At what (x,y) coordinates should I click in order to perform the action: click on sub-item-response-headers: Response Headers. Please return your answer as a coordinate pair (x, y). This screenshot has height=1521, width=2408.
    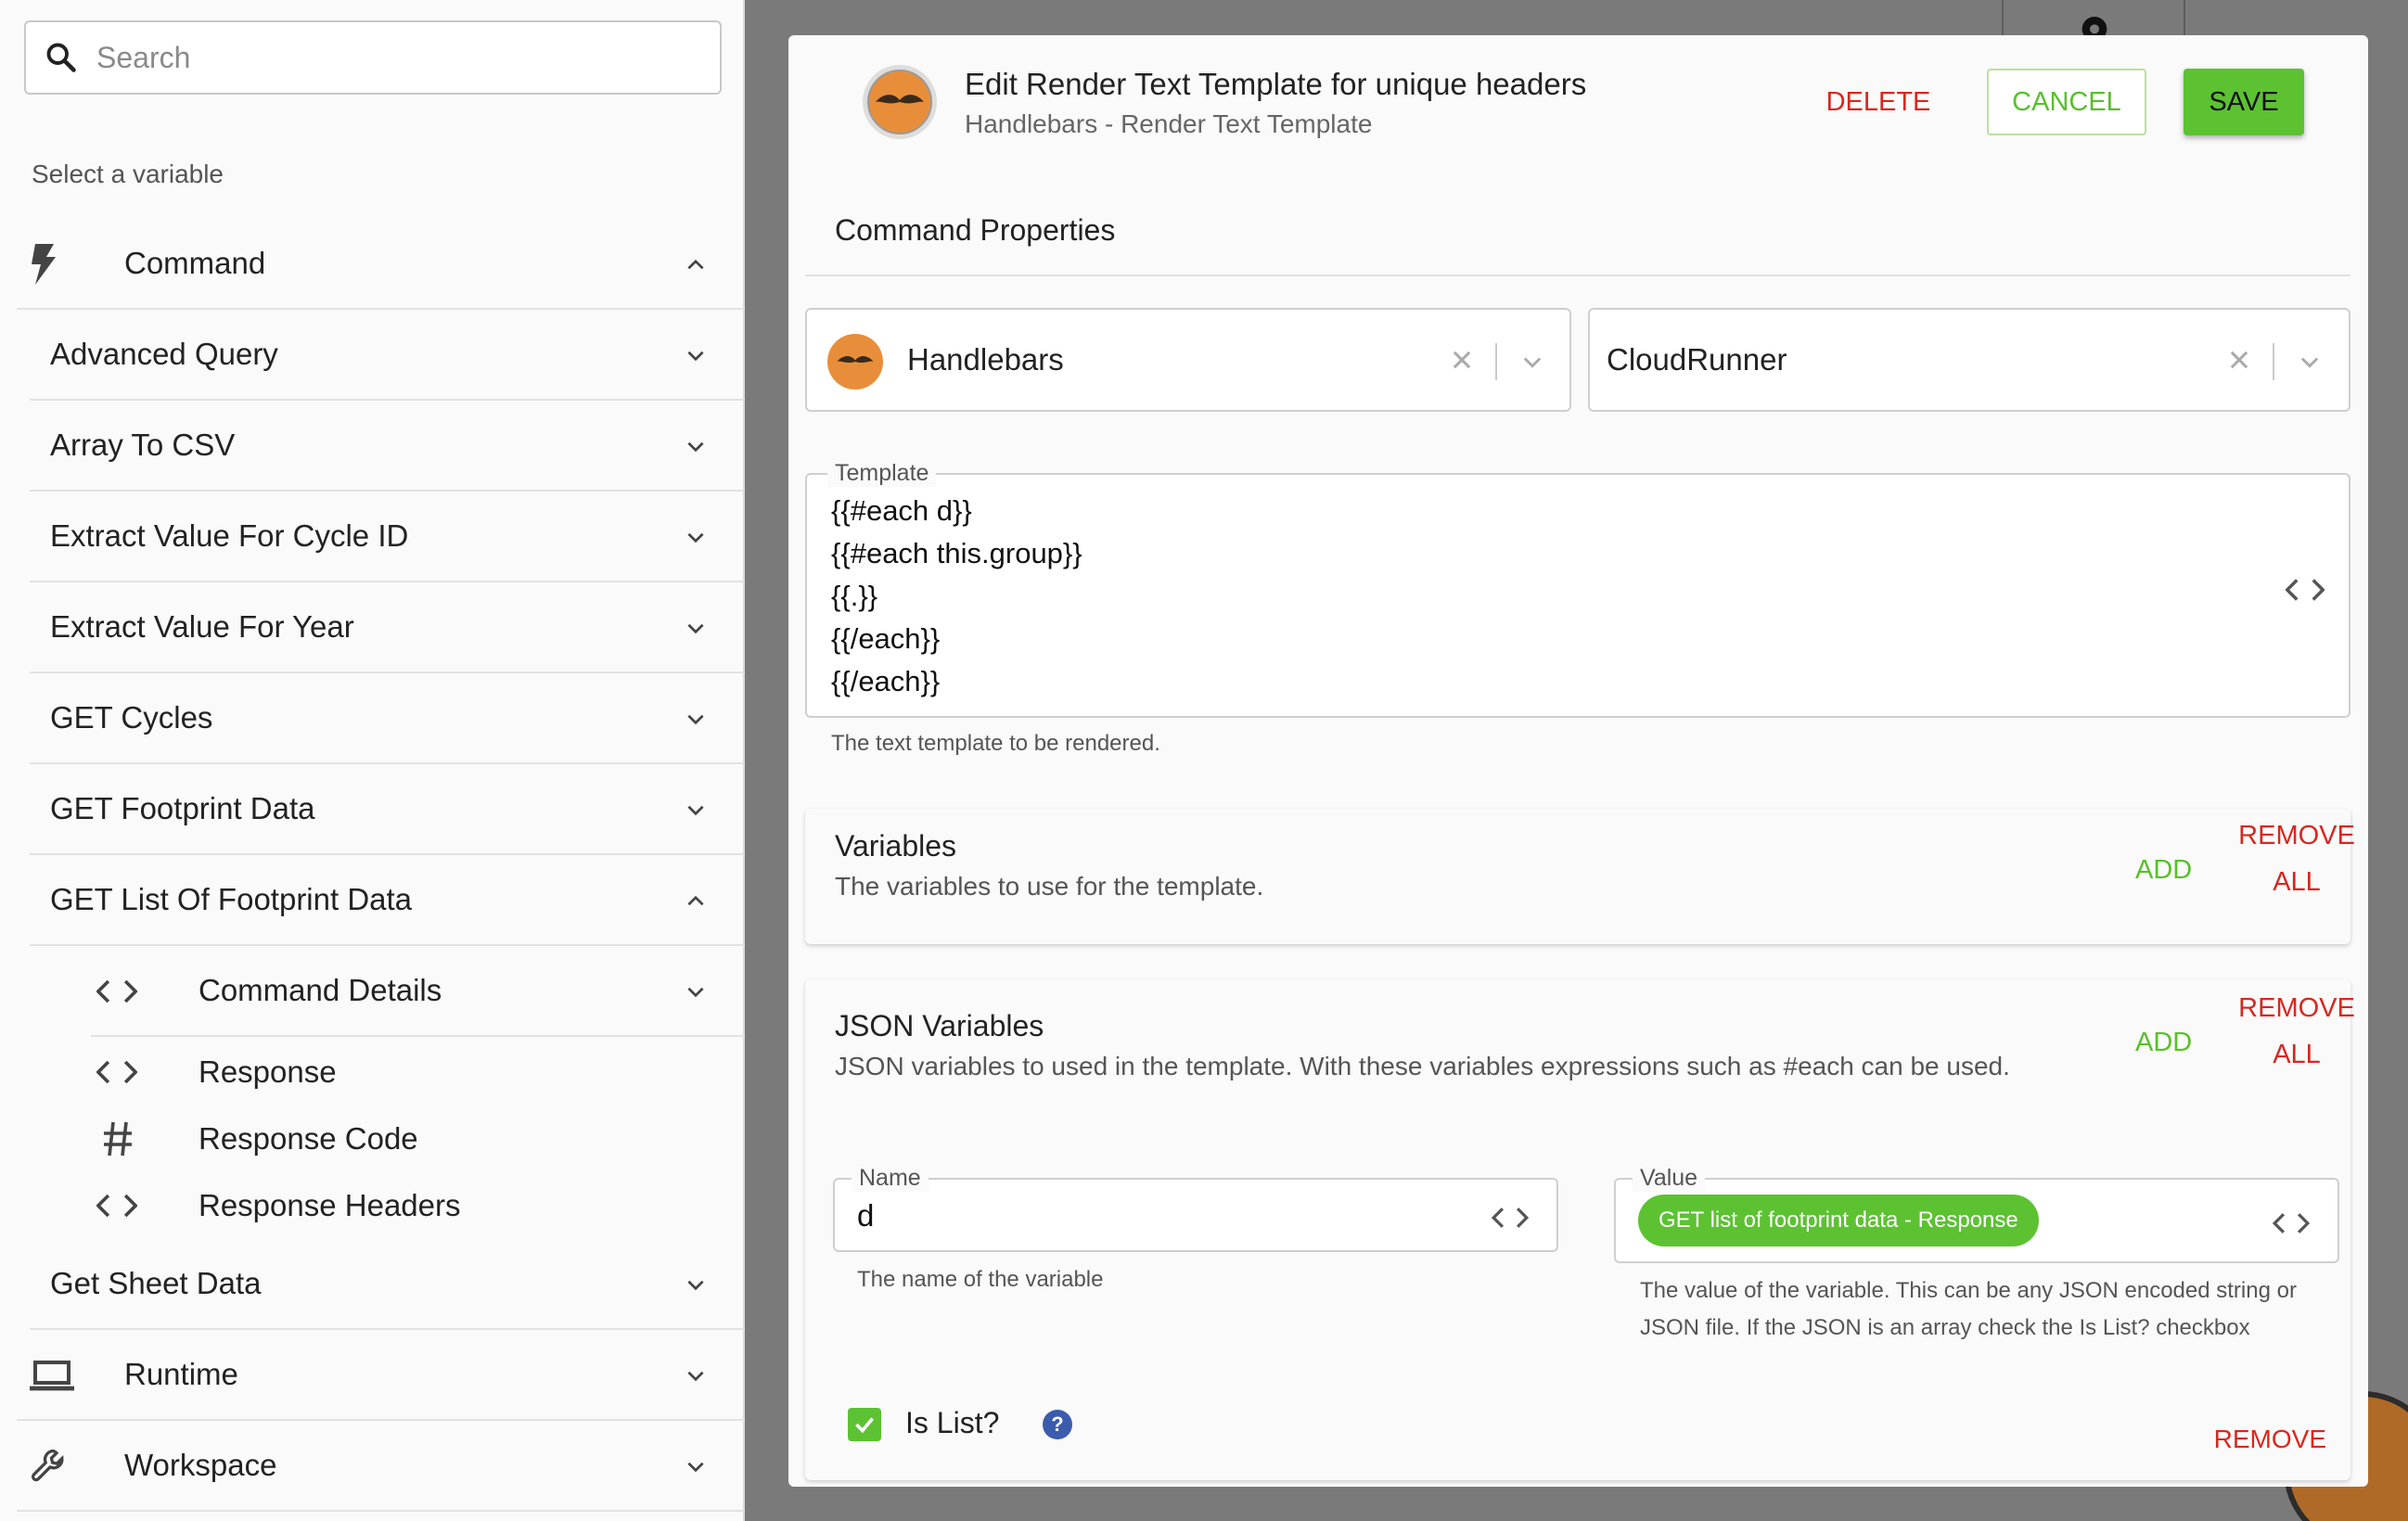
    Looking at the image, I should click on (381, 1205).